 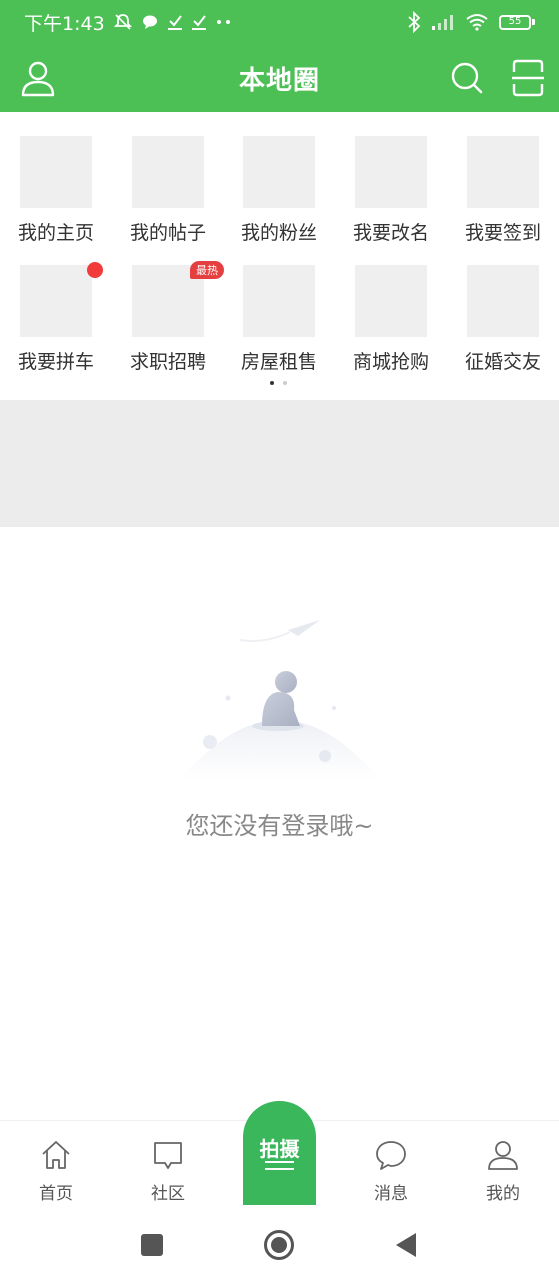 I want to click on menu-item-flash-sale: 商城抢购, so click(x=390, y=307).